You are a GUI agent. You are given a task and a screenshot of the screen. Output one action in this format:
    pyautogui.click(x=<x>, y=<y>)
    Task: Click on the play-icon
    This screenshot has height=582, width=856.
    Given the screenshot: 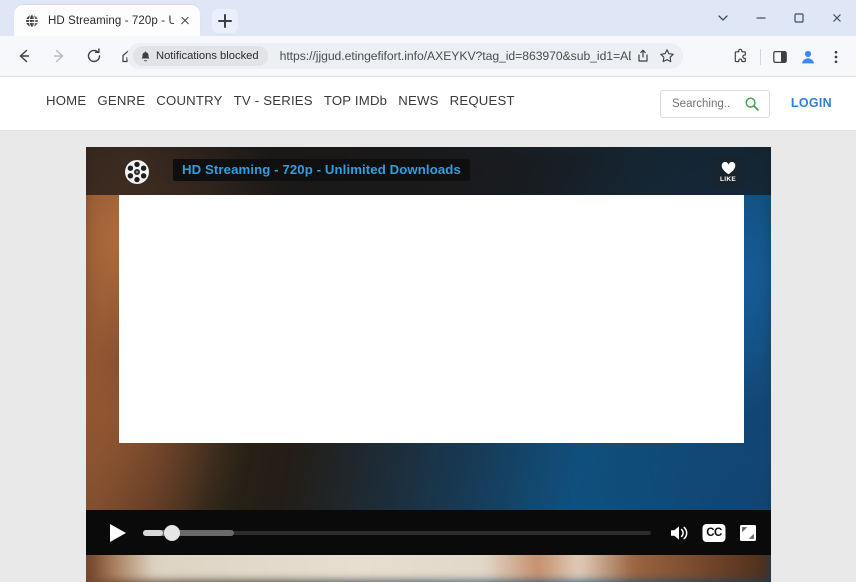 What is the action you would take?
    pyautogui.click(x=118, y=533)
    